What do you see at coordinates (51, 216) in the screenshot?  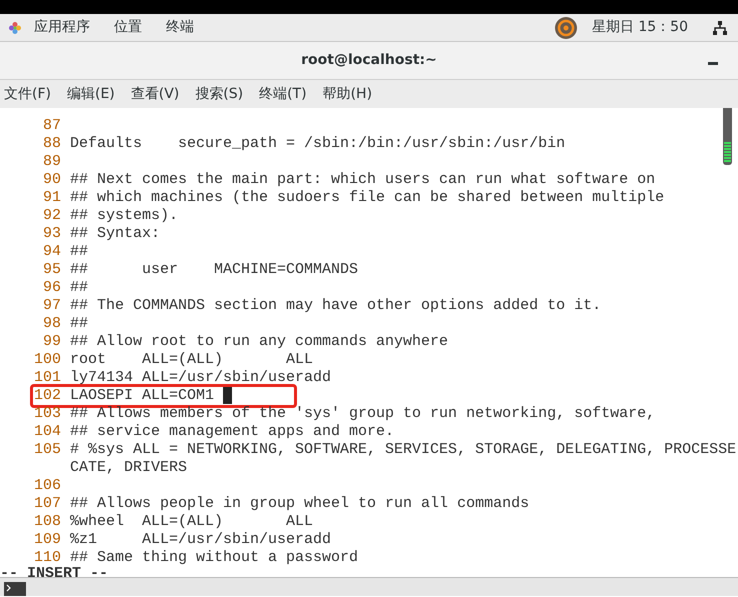 I see `line-number: 92` at bounding box center [51, 216].